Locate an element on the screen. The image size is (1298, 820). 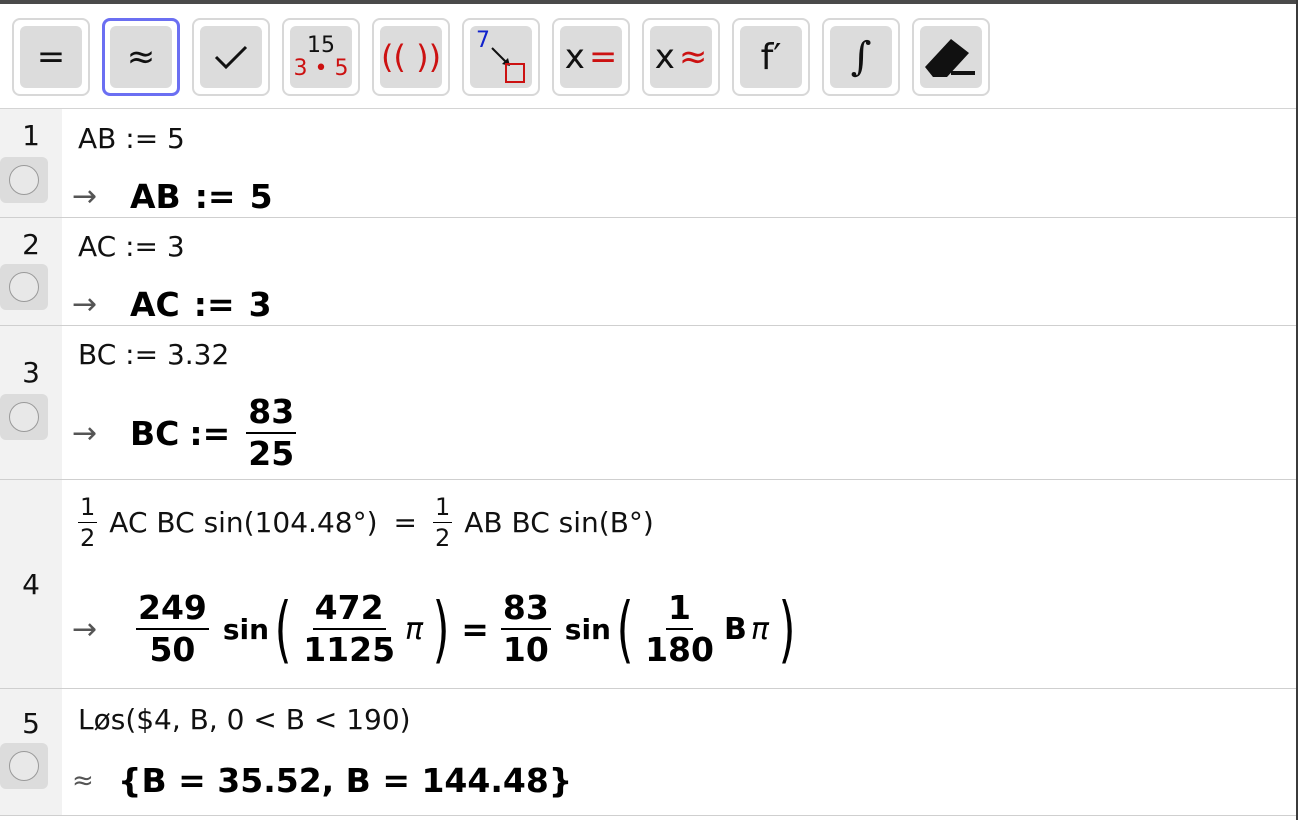
row-output: → AC := 3 is located at coordinates (172, 304).